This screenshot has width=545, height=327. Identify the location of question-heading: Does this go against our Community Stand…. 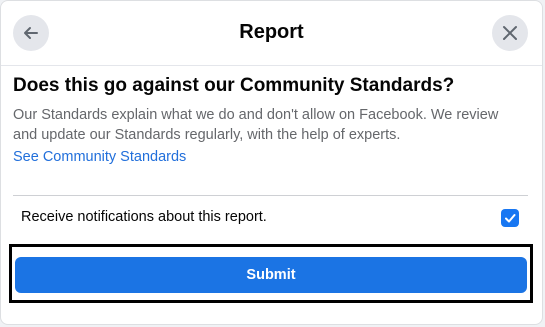
(234, 85).